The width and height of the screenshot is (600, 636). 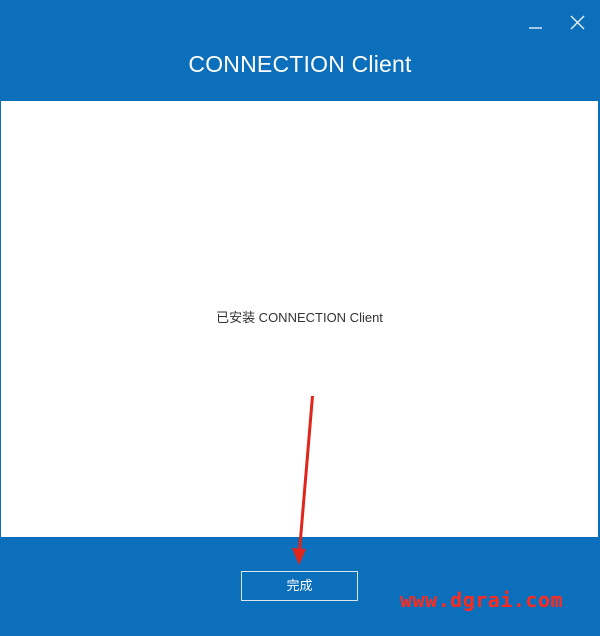 I want to click on close-button, so click(x=578, y=23).